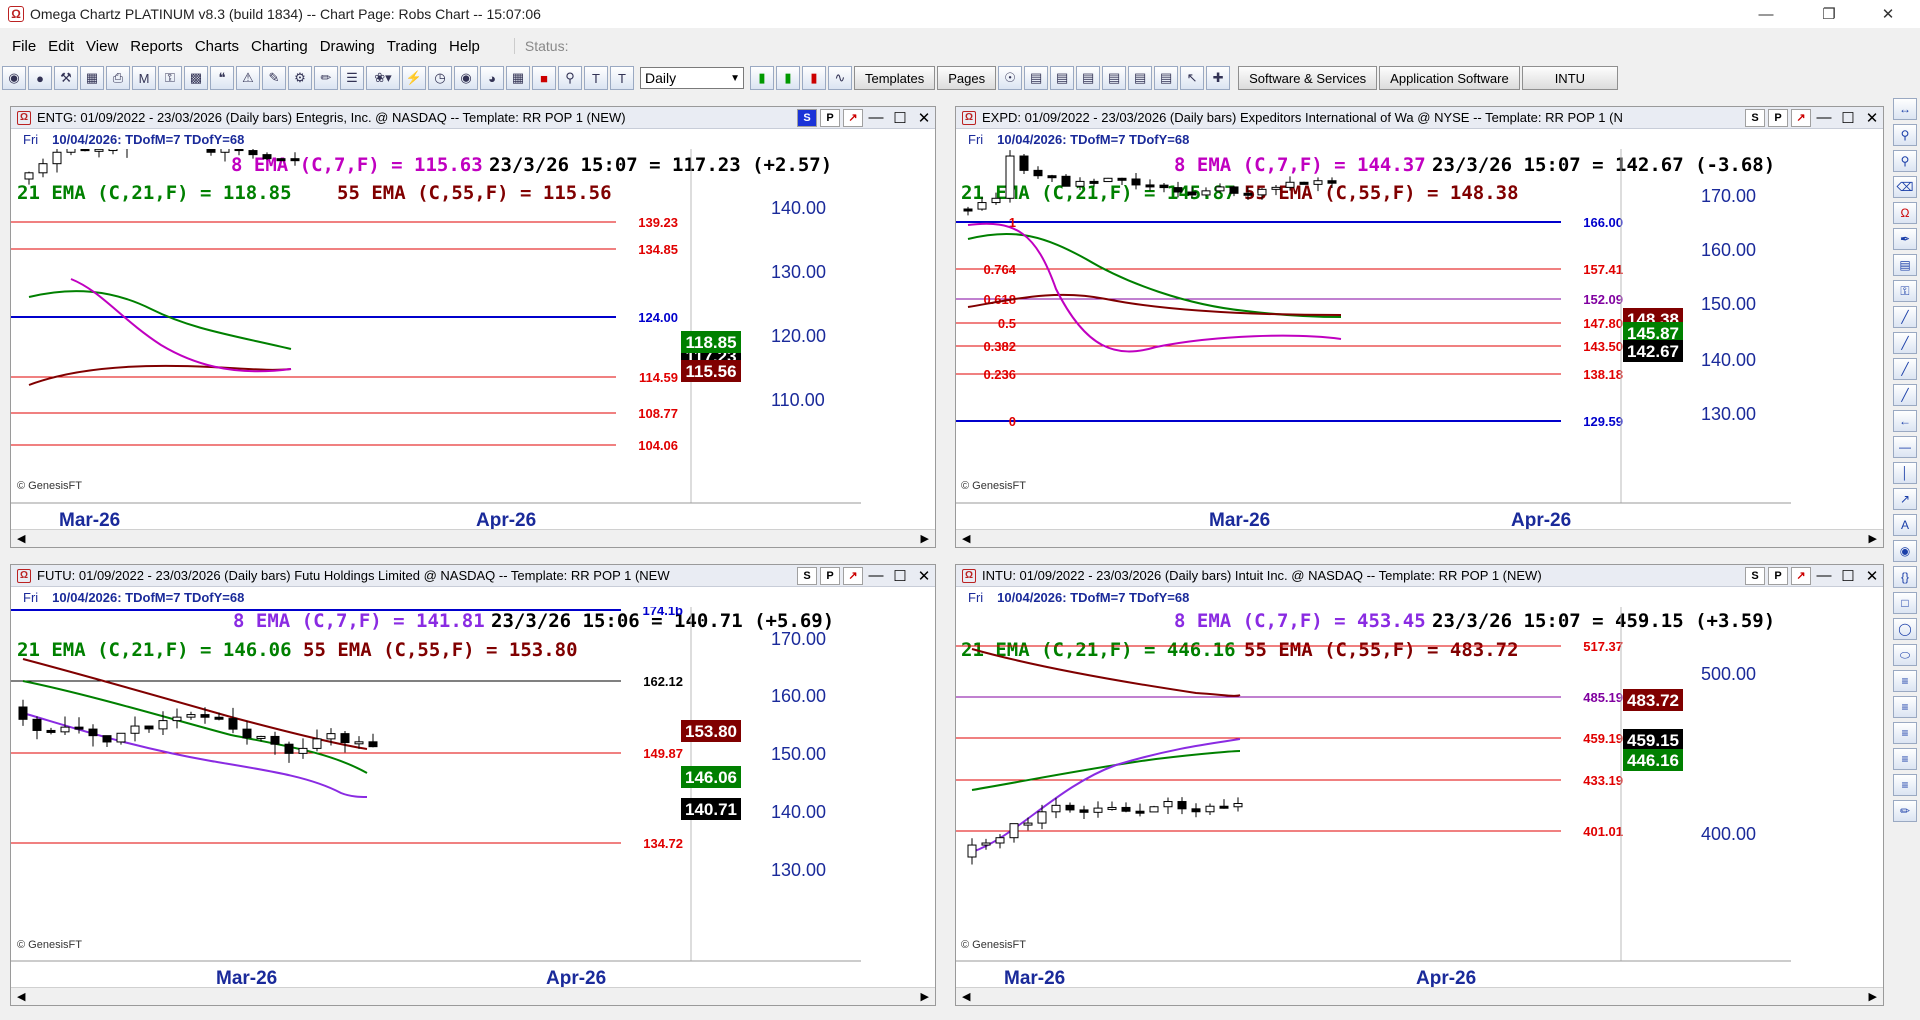 This screenshot has width=1920, height=1020. I want to click on menu-reports: Reports, so click(156, 46).